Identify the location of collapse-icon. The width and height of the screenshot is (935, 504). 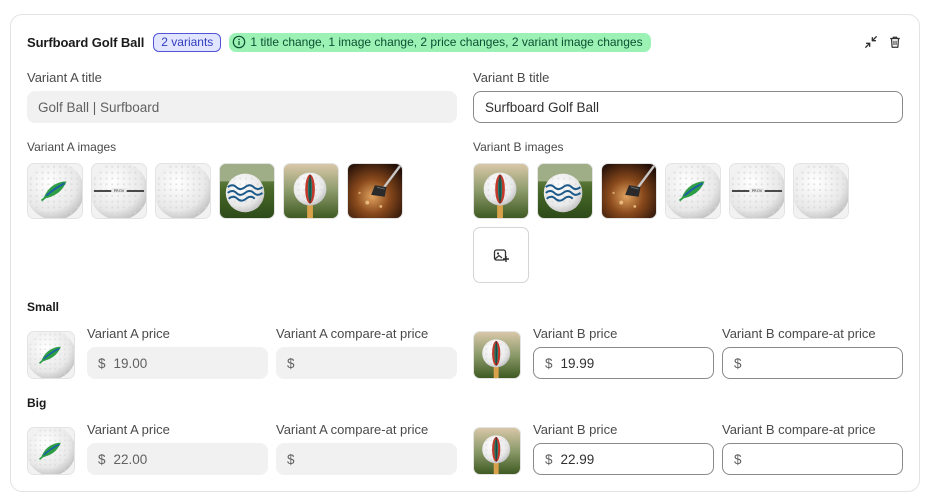
(871, 42).